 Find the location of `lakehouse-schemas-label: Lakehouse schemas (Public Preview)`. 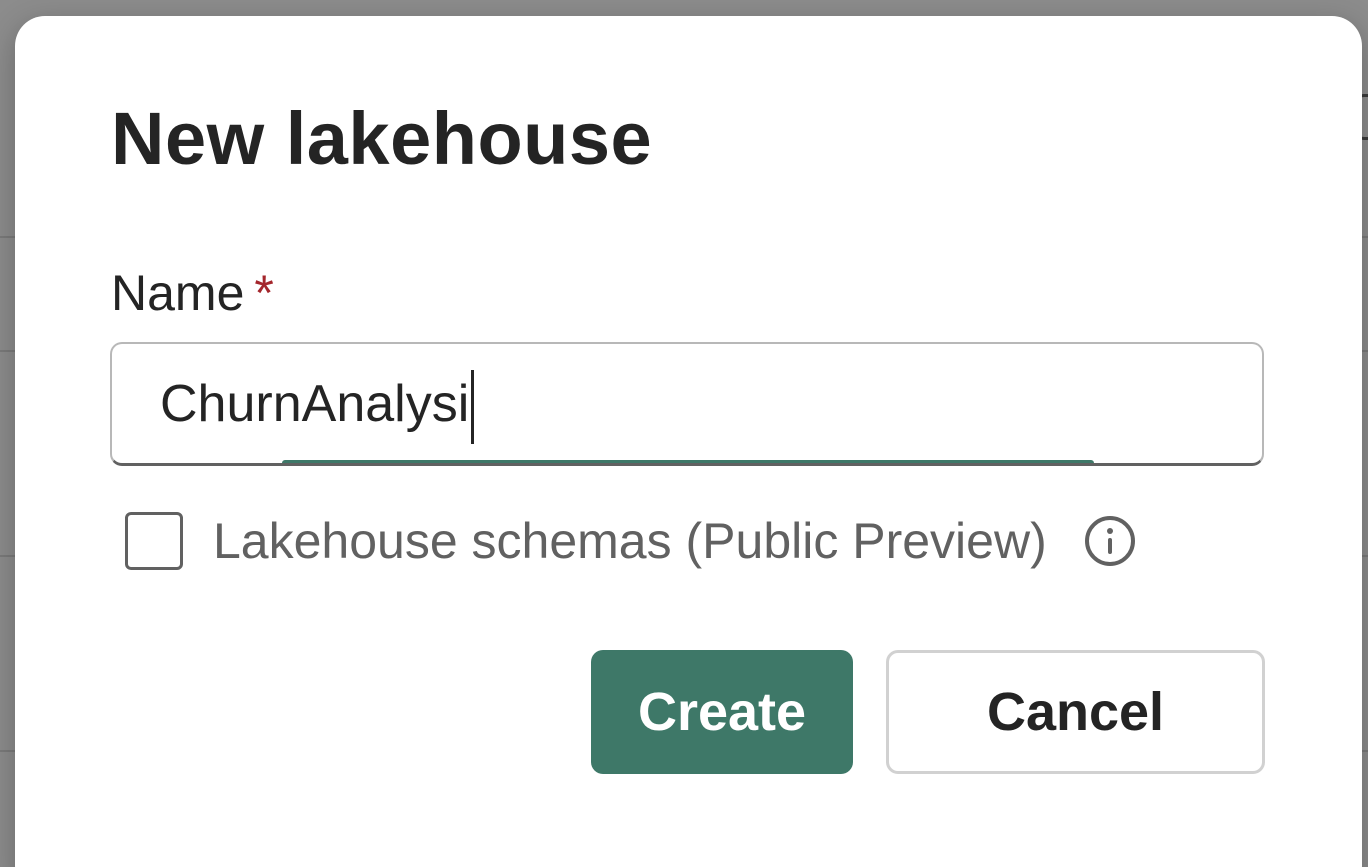

lakehouse-schemas-label: Lakehouse schemas (Public Preview) is located at coordinates (630, 541).